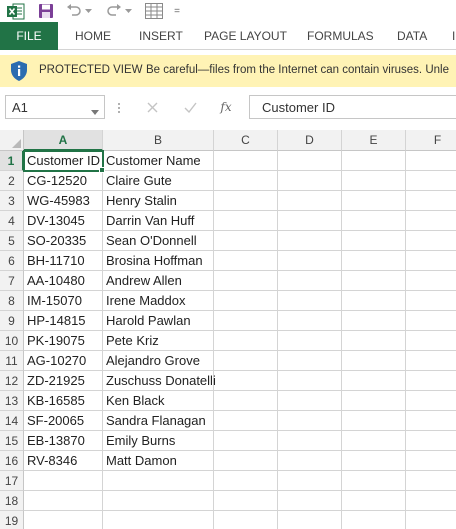 The width and height of the screenshot is (456, 529). I want to click on cell-a: CG-12520, so click(63, 181).